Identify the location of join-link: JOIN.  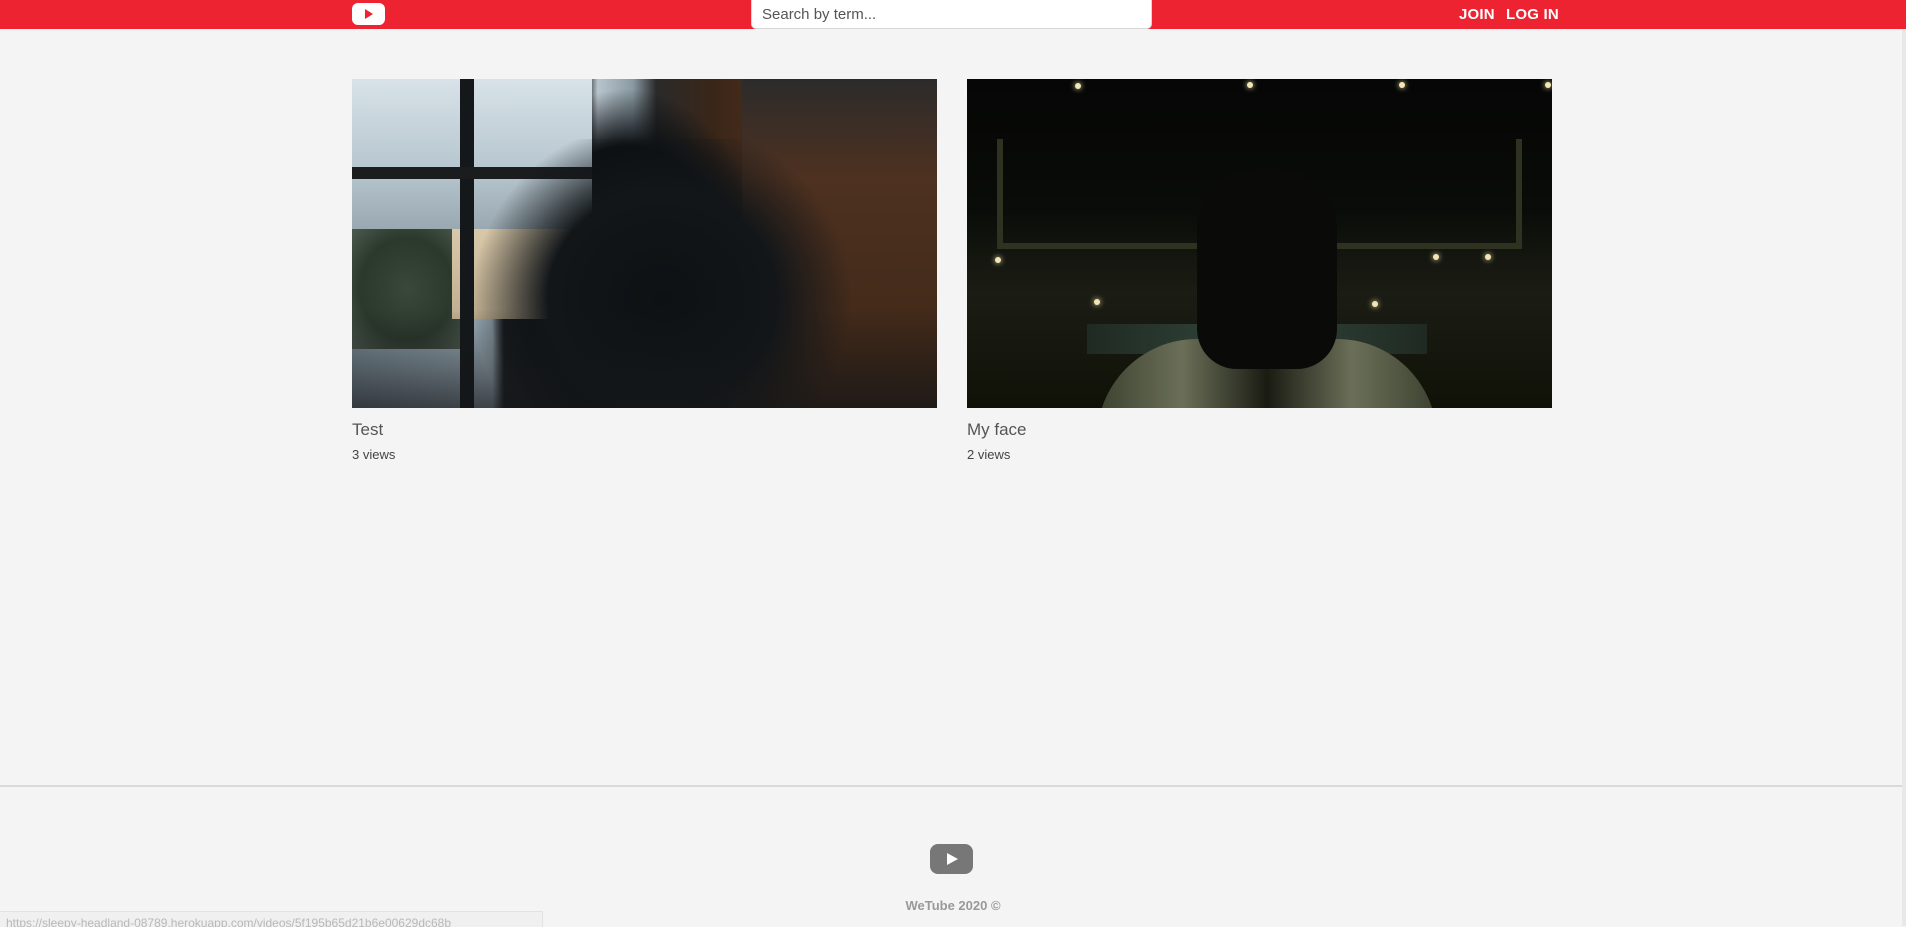
(1477, 14).